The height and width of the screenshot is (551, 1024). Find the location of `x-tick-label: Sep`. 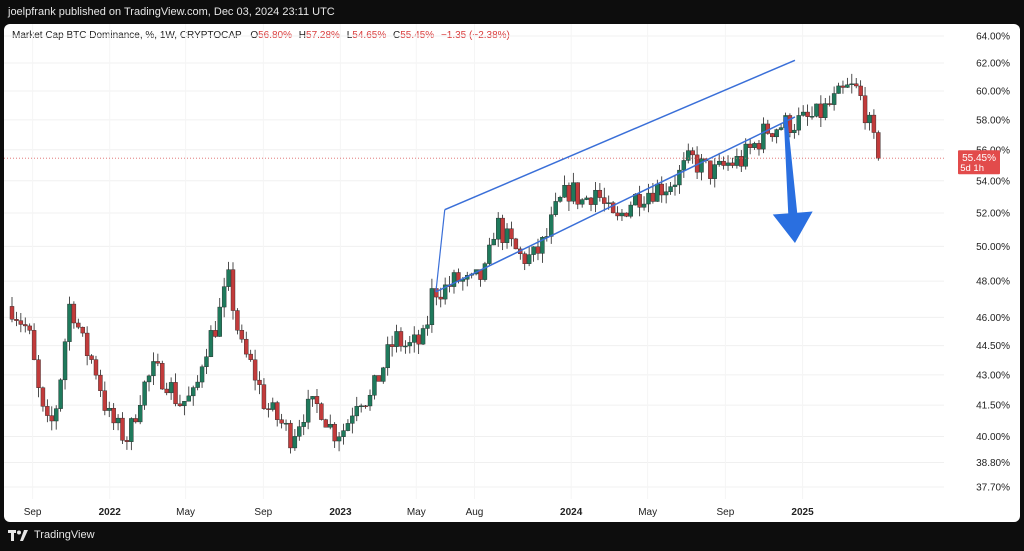

x-tick-label: Sep is located at coordinates (263, 512).